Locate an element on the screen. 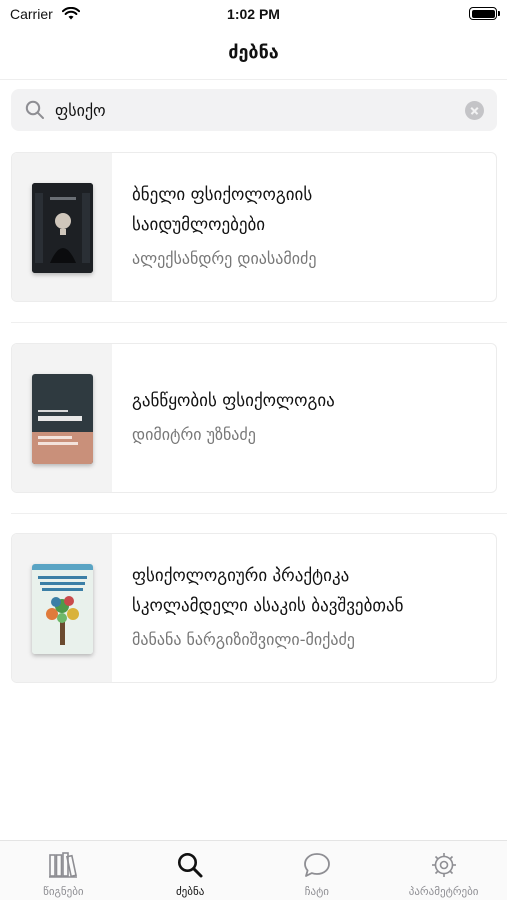 The image size is (507, 900). book-author: მანანა ნარგიზიშვილი-მიქაძე is located at coordinates (243, 639).